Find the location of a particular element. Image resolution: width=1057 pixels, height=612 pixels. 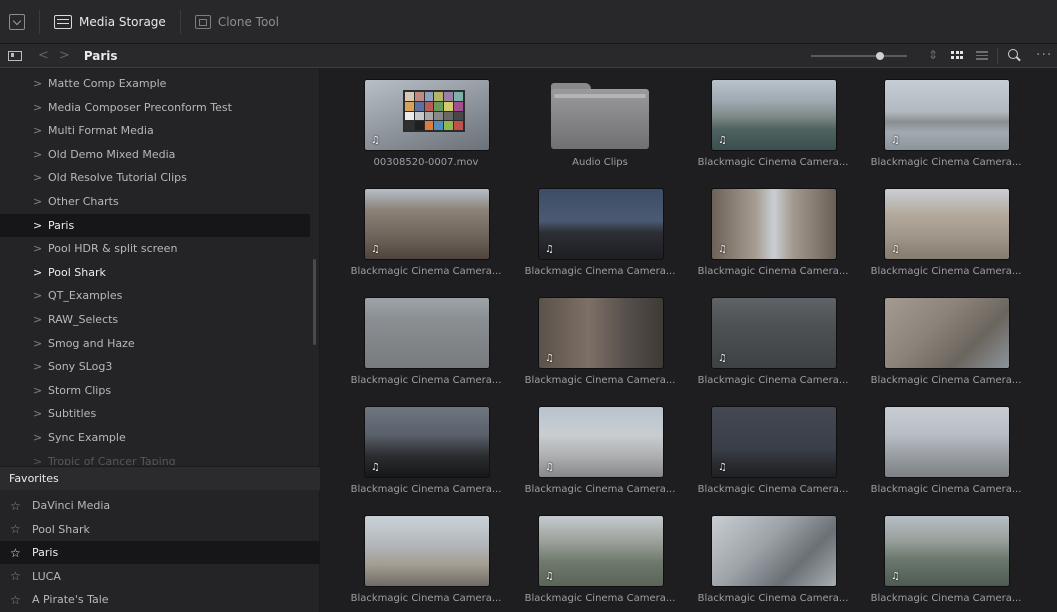

folder-tree-item-label: Matte Comp Example is located at coordinates (107, 83).